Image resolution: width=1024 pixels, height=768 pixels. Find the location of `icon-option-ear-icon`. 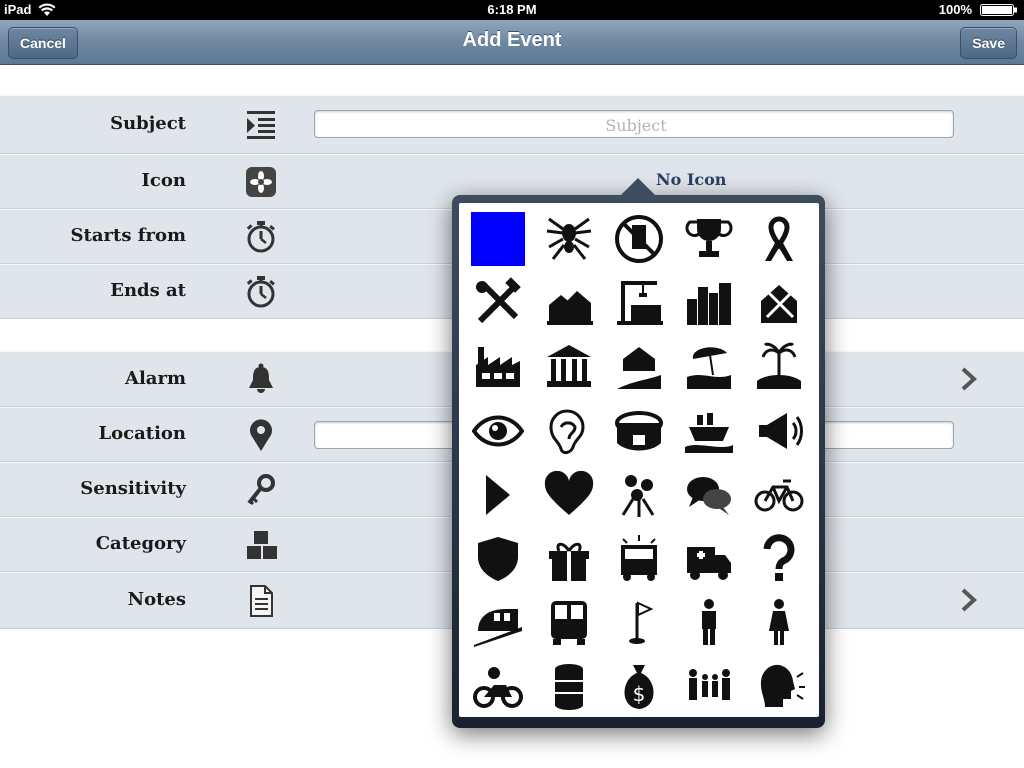

icon-option-ear-icon is located at coordinates (569, 431).